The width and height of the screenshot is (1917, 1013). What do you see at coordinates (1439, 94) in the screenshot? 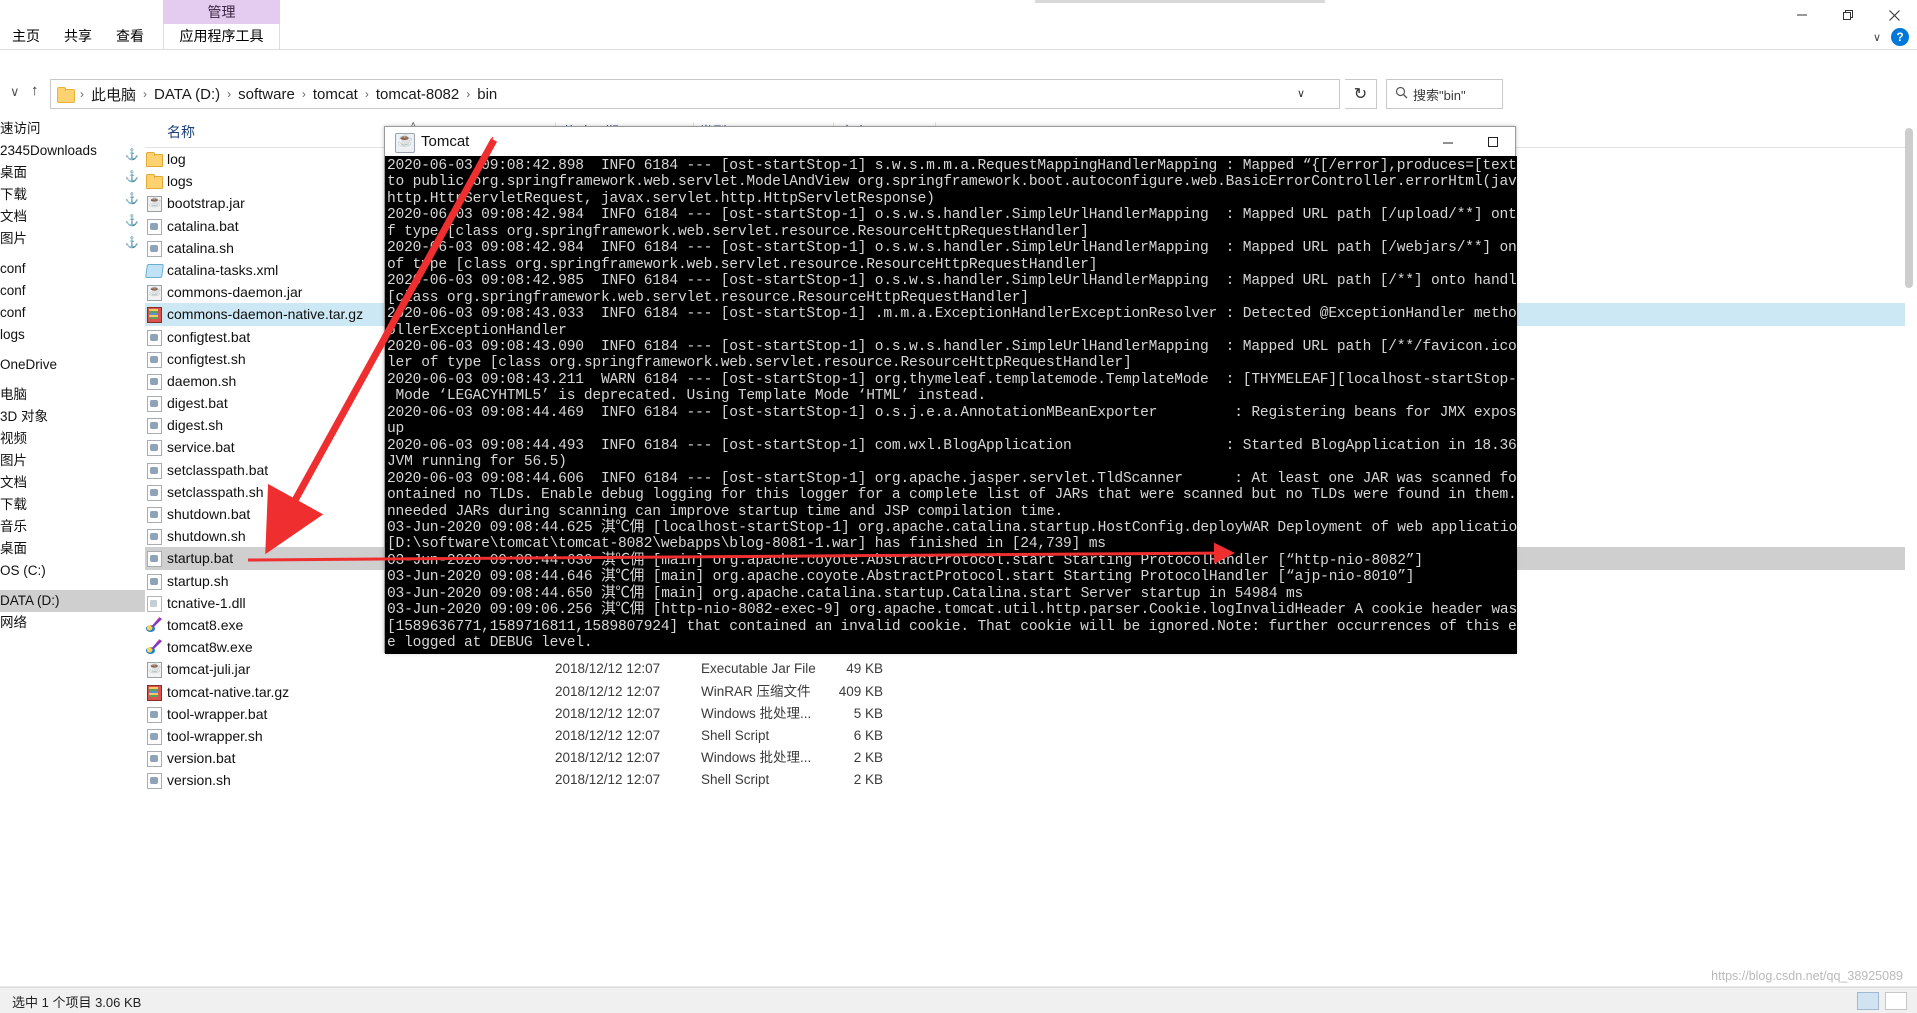
I see `search-input: 搜索"bin"` at bounding box center [1439, 94].